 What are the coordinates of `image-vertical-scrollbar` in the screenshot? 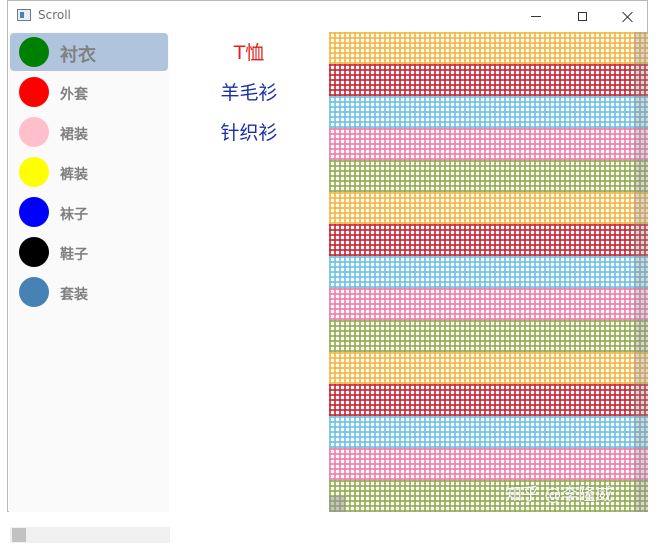 It's located at (641, 272).